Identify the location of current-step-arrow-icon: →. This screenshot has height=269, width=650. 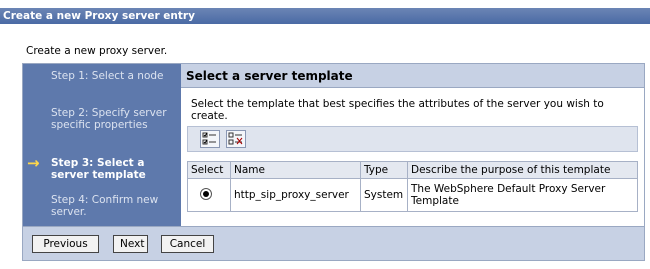
(33, 163).